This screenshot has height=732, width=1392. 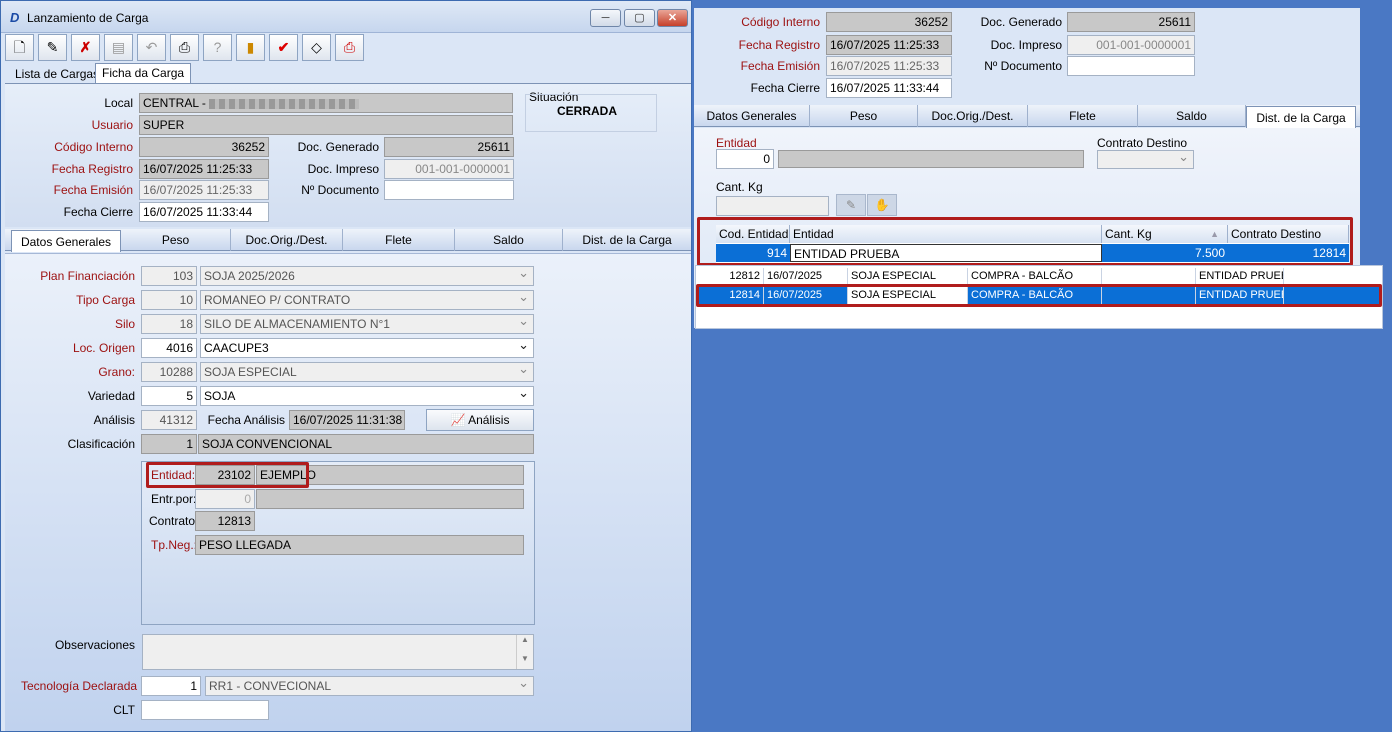 I want to click on chart-icon: 📈, so click(x=459, y=420).